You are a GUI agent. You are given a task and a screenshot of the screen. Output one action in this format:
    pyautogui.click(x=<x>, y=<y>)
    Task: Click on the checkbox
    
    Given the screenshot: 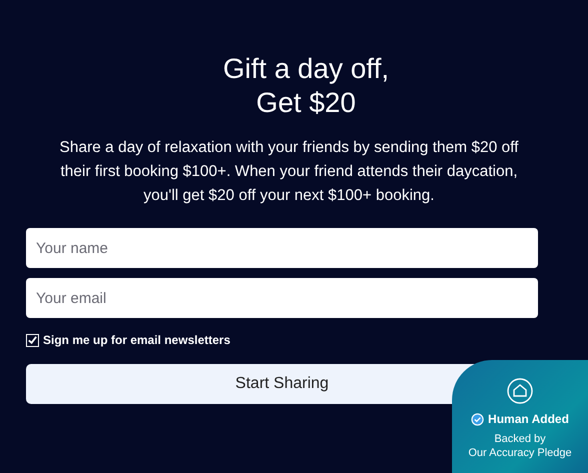 What is the action you would take?
    pyautogui.click(x=32, y=340)
    